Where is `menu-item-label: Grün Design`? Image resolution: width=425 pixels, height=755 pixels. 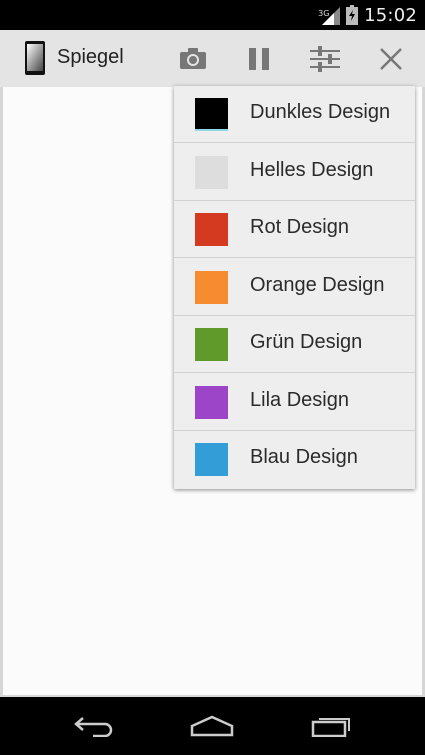
menu-item-label: Grün Design is located at coordinates (306, 342).